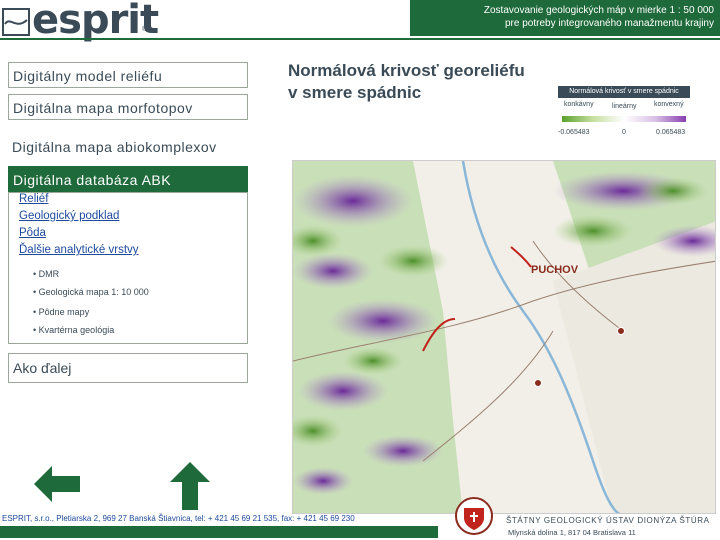  I want to click on legend-min: -0.065483, so click(574, 132).